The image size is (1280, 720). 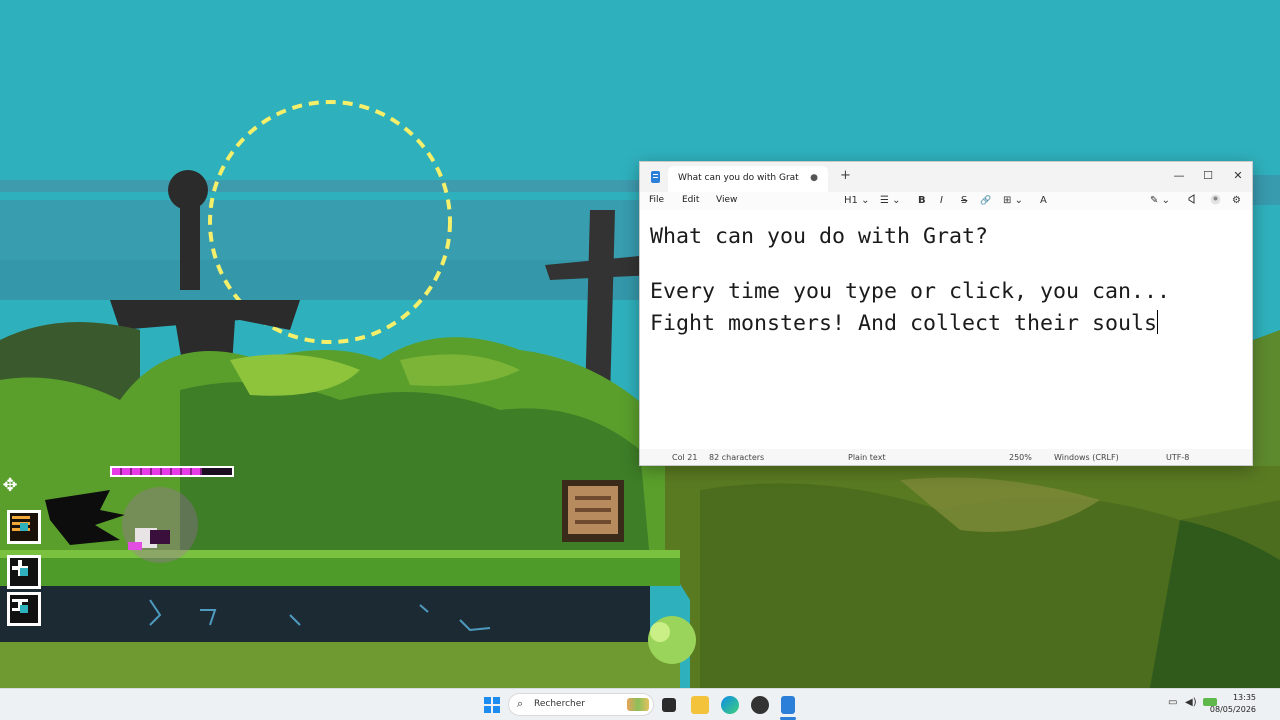 I want to click on clock-date: 08/05/2026, so click(x=1233, y=709).